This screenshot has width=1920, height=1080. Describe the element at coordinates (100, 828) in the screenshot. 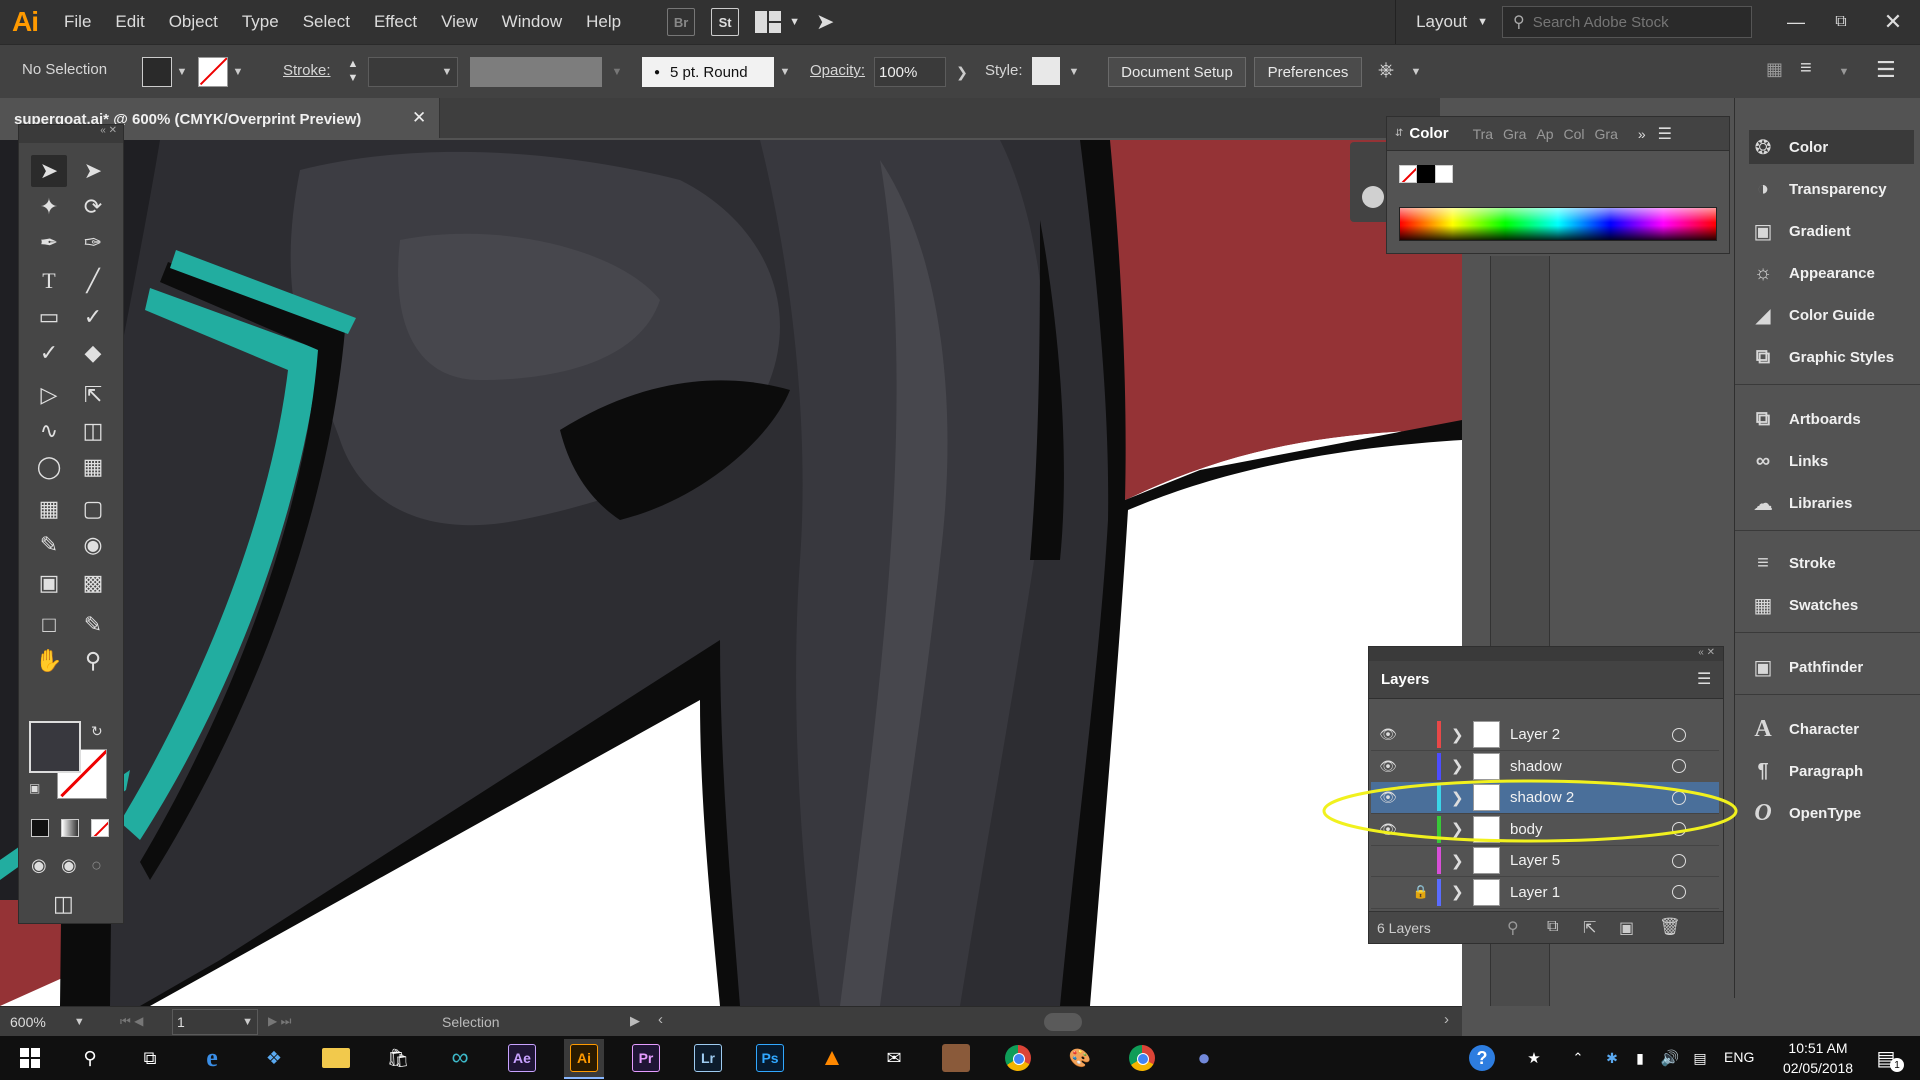

I see `none-mode-icon` at that location.